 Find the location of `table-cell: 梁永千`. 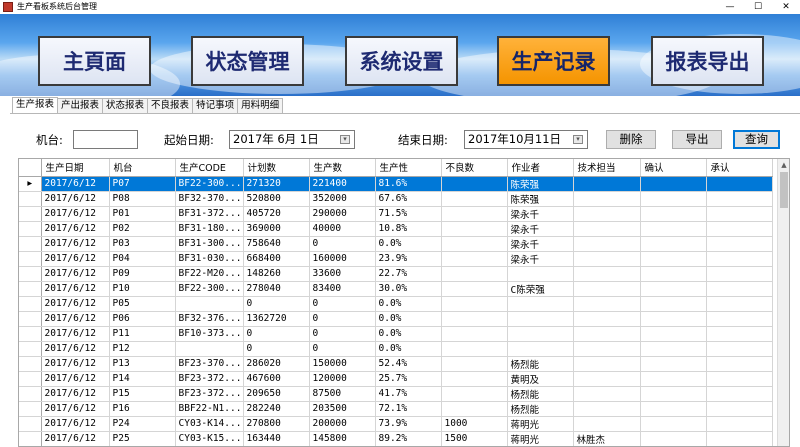

table-cell: 梁永千 is located at coordinates (540, 229).